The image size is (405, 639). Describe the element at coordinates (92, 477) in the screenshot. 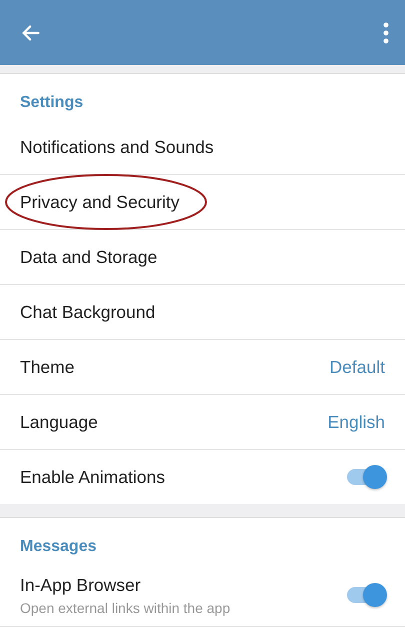

I see `setting-label: Enable Animations` at that location.